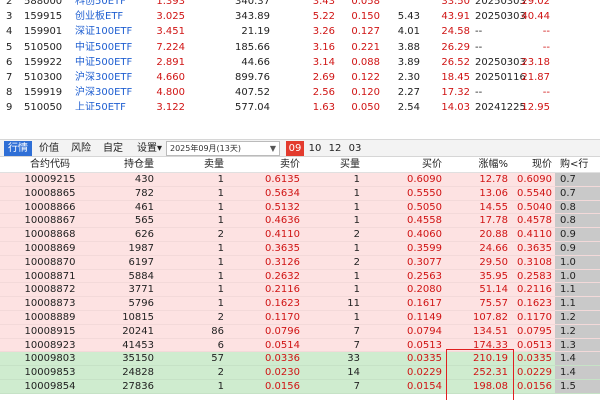  I want to click on etf-y: 33.50, so click(455, 3).